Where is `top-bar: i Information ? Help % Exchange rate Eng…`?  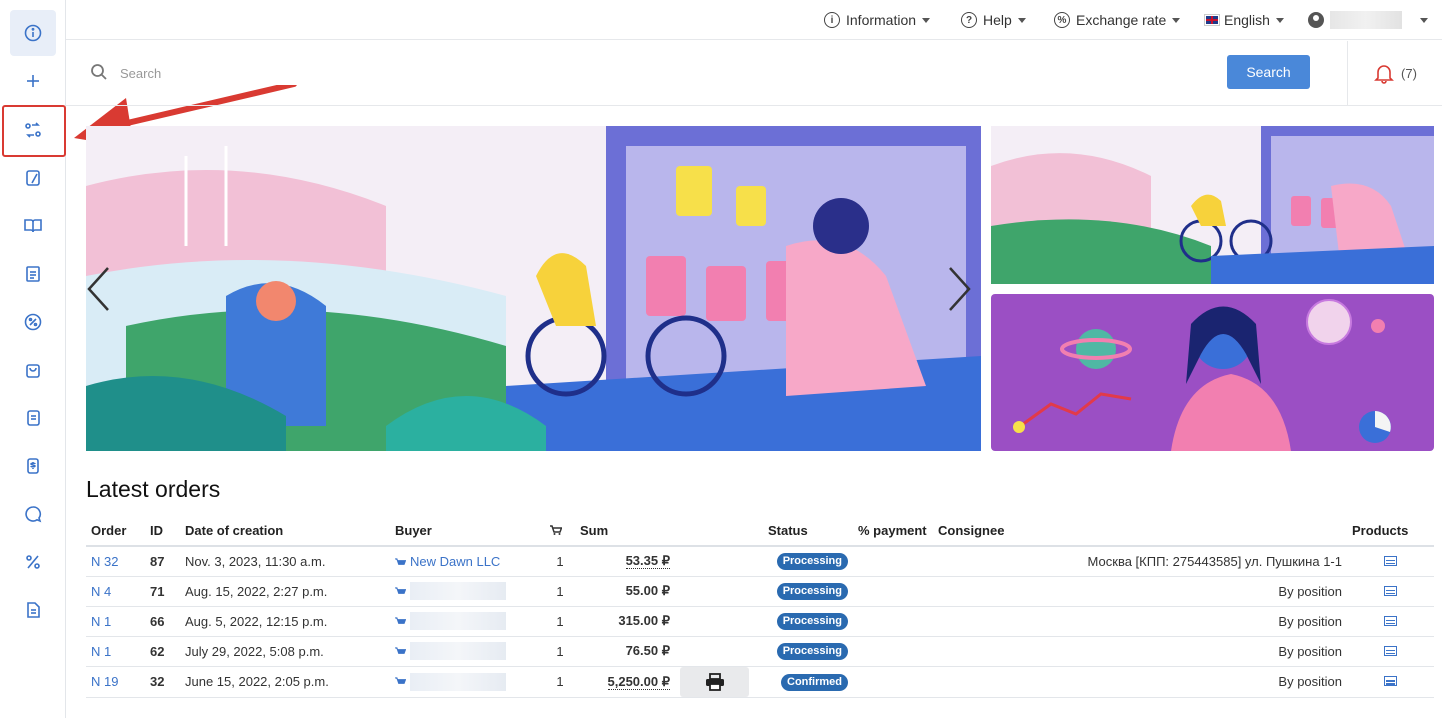 top-bar: i Information ? Help % Exchange rate Eng… is located at coordinates (754, 20).